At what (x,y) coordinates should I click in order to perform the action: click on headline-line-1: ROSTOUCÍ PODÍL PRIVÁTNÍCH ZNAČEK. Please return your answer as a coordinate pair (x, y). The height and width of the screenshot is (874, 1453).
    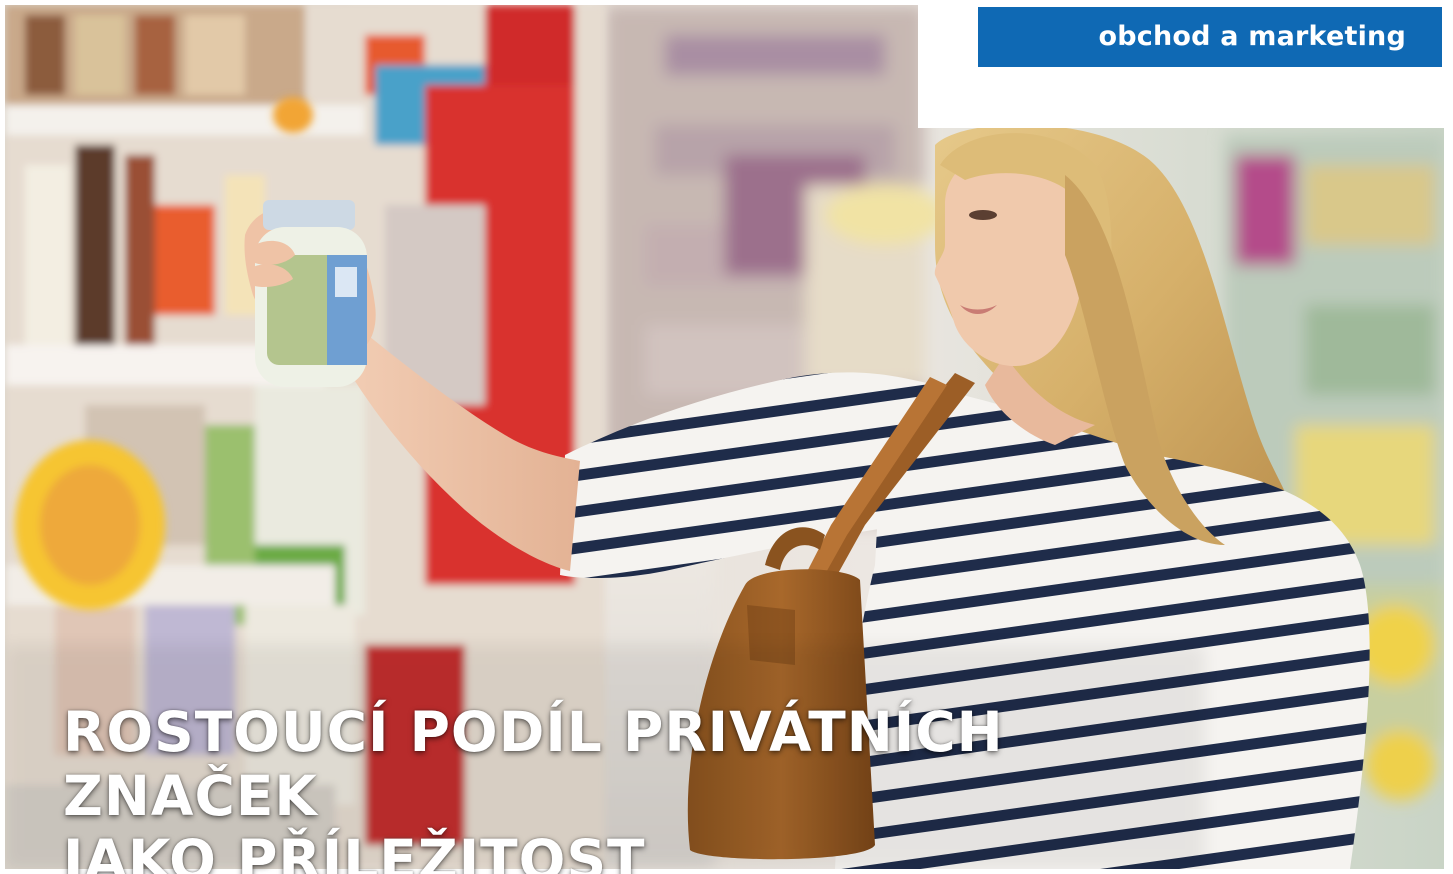
    Looking at the image, I should click on (533, 764).